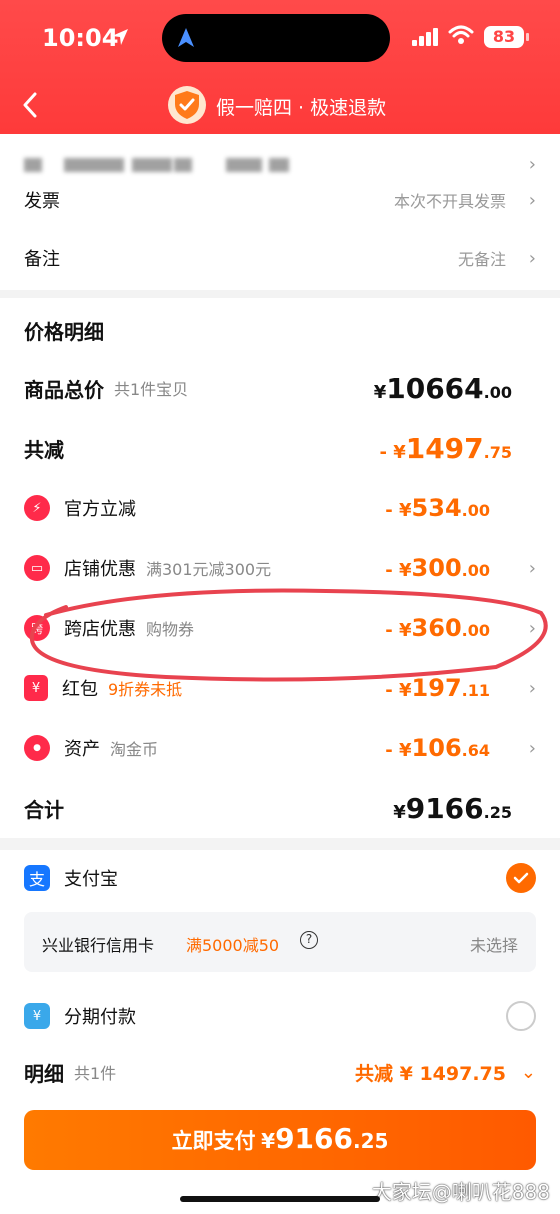  What do you see at coordinates (100, 569) in the screenshot?
I see `discount-label: 店铺优惠` at bounding box center [100, 569].